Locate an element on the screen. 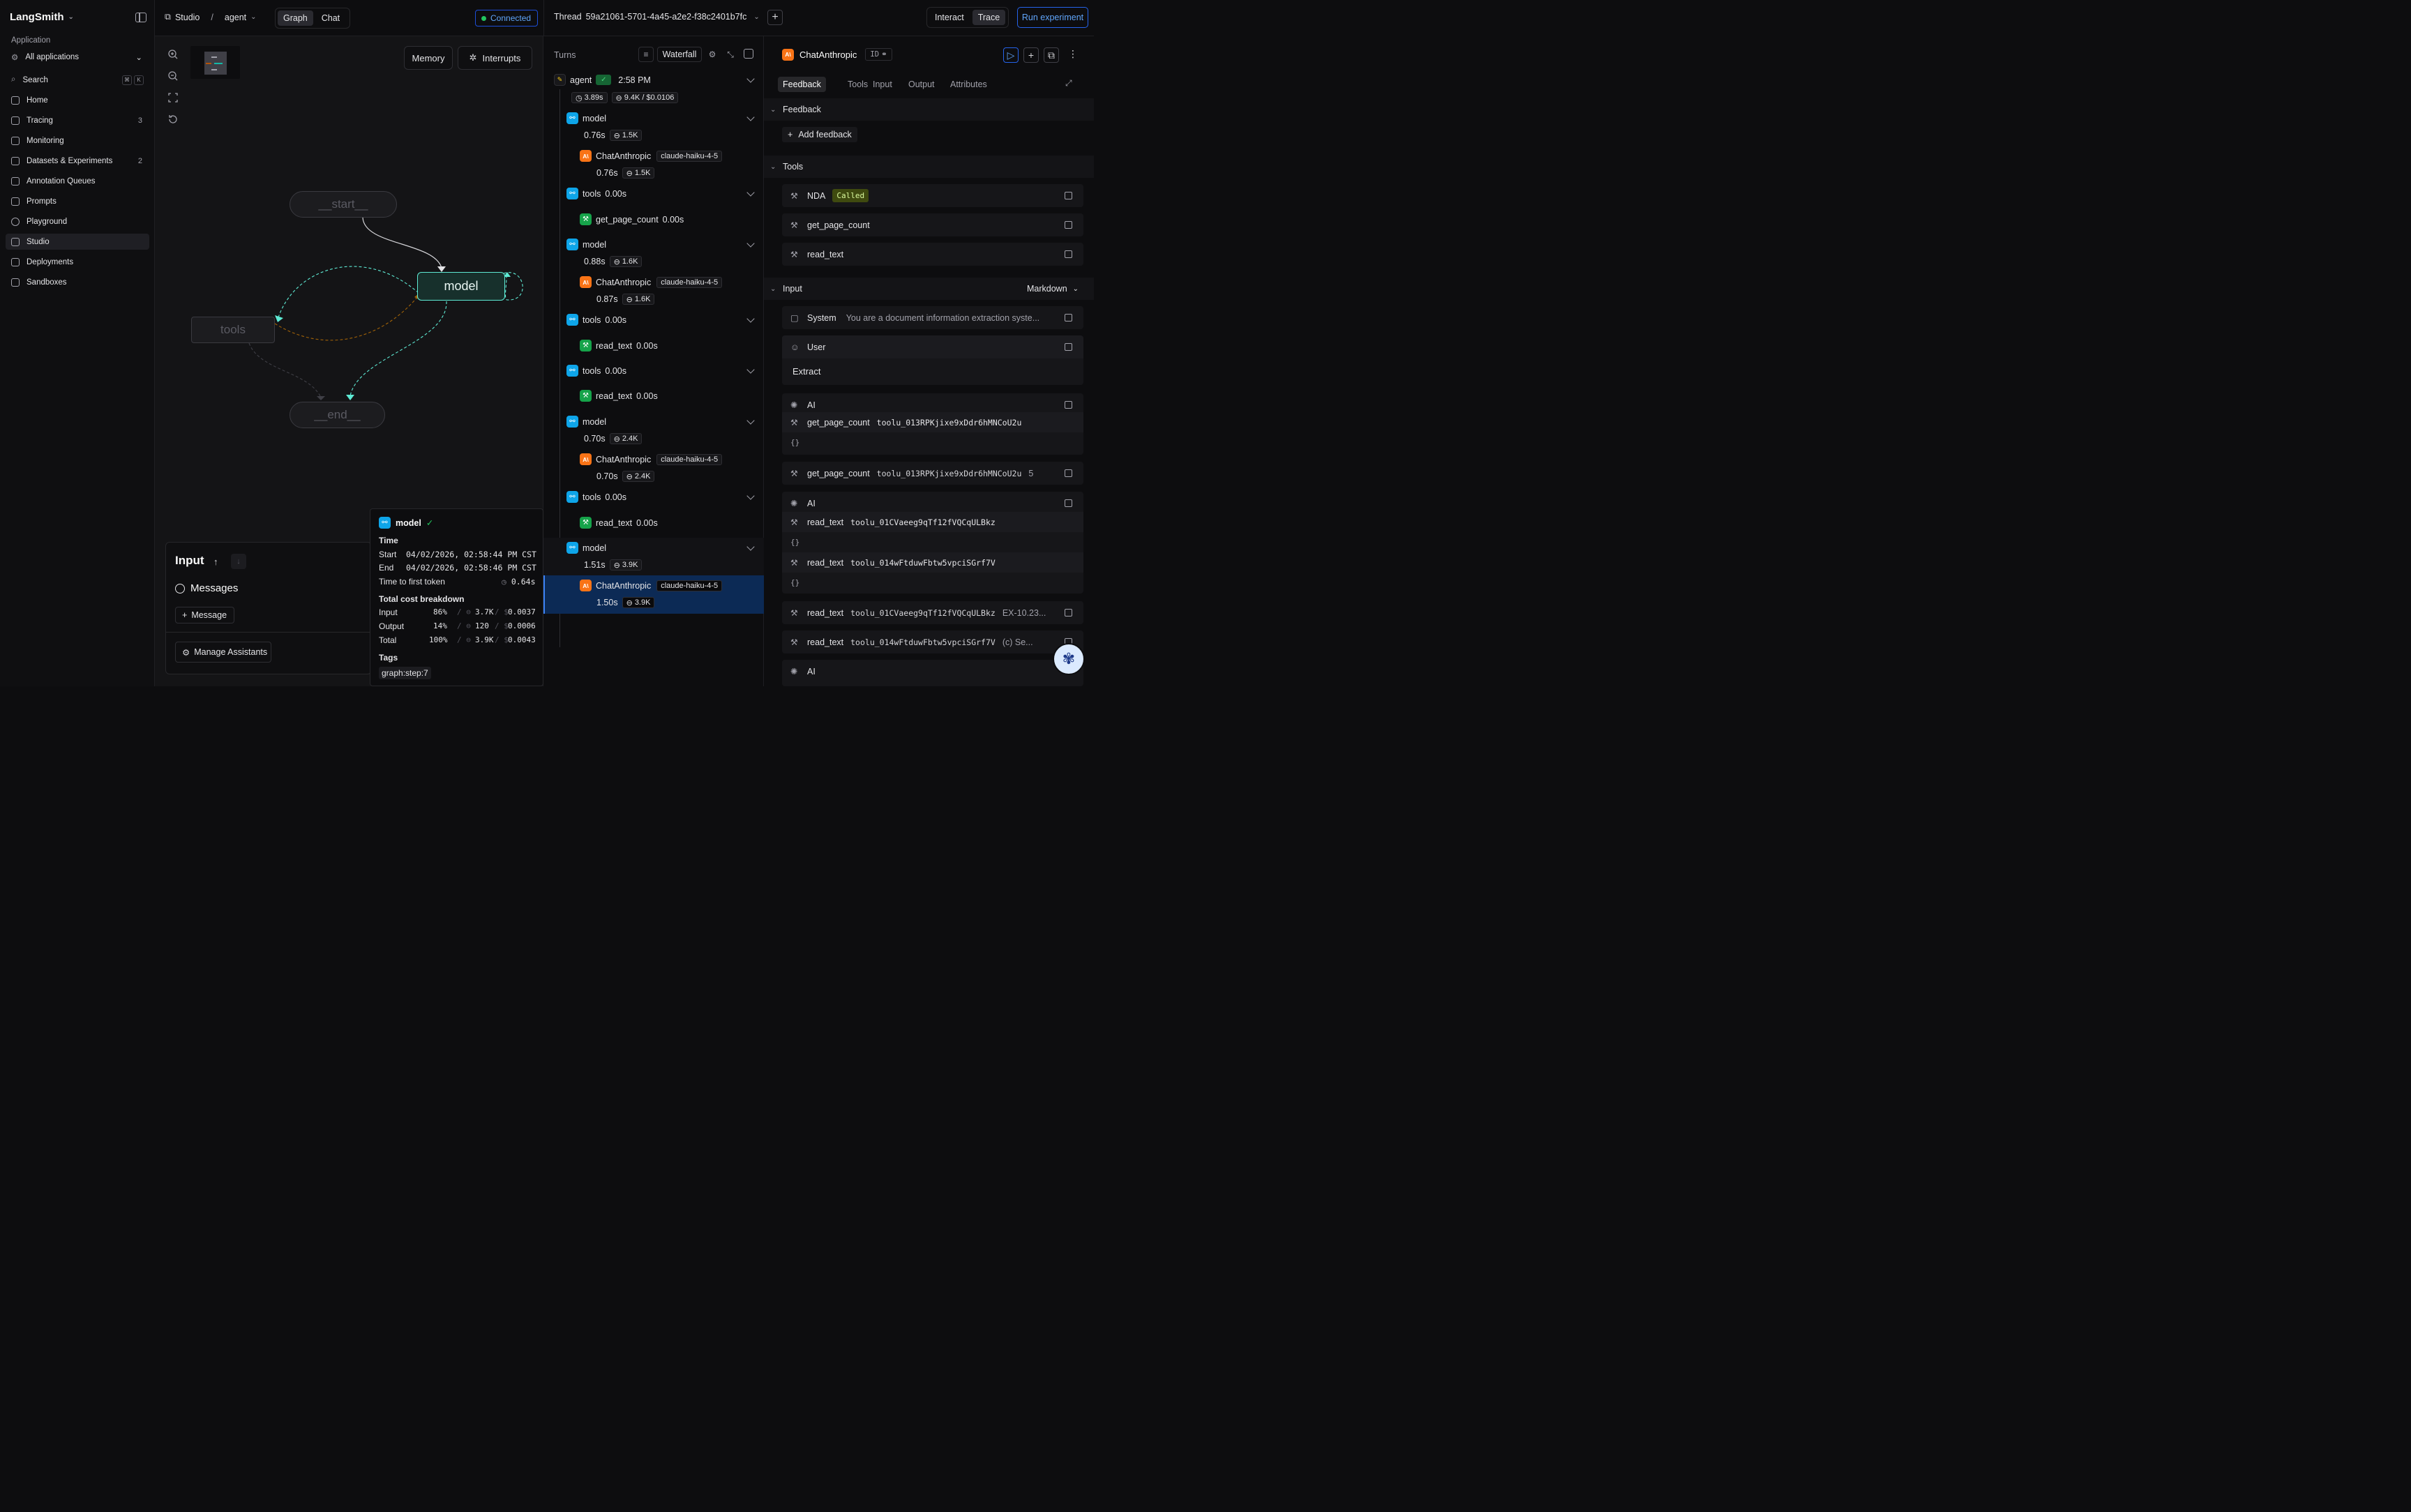  tab-chat: Chat is located at coordinates (330, 18).